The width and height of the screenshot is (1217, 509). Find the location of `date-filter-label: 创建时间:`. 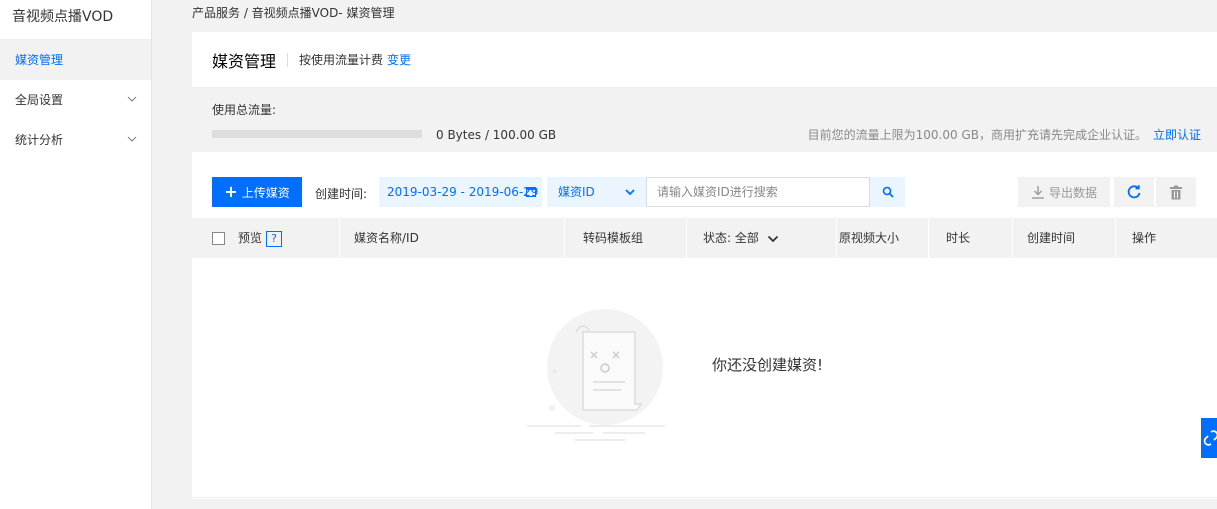

date-filter-label: 创建时间: is located at coordinates (341, 194).